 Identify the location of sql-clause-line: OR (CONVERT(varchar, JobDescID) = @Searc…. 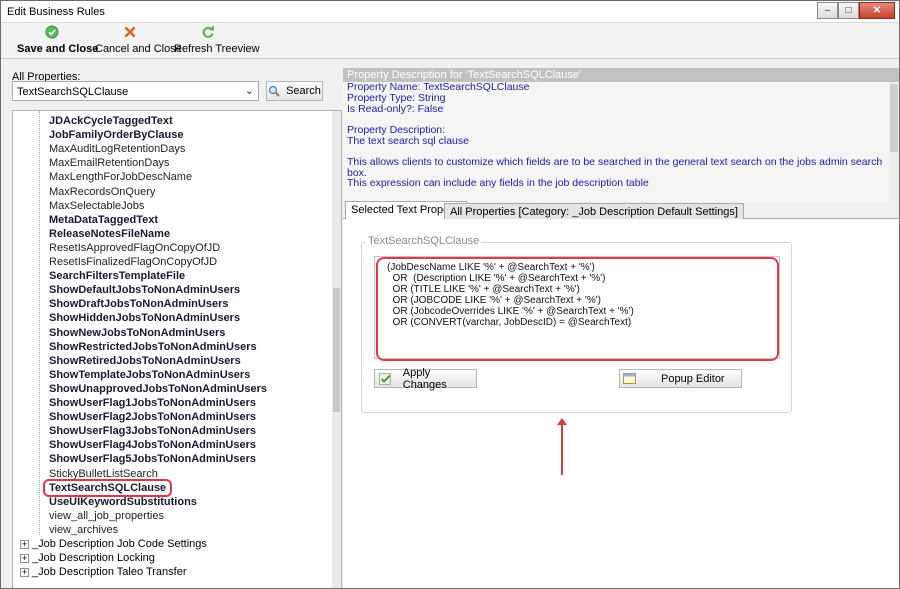
(509, 322).